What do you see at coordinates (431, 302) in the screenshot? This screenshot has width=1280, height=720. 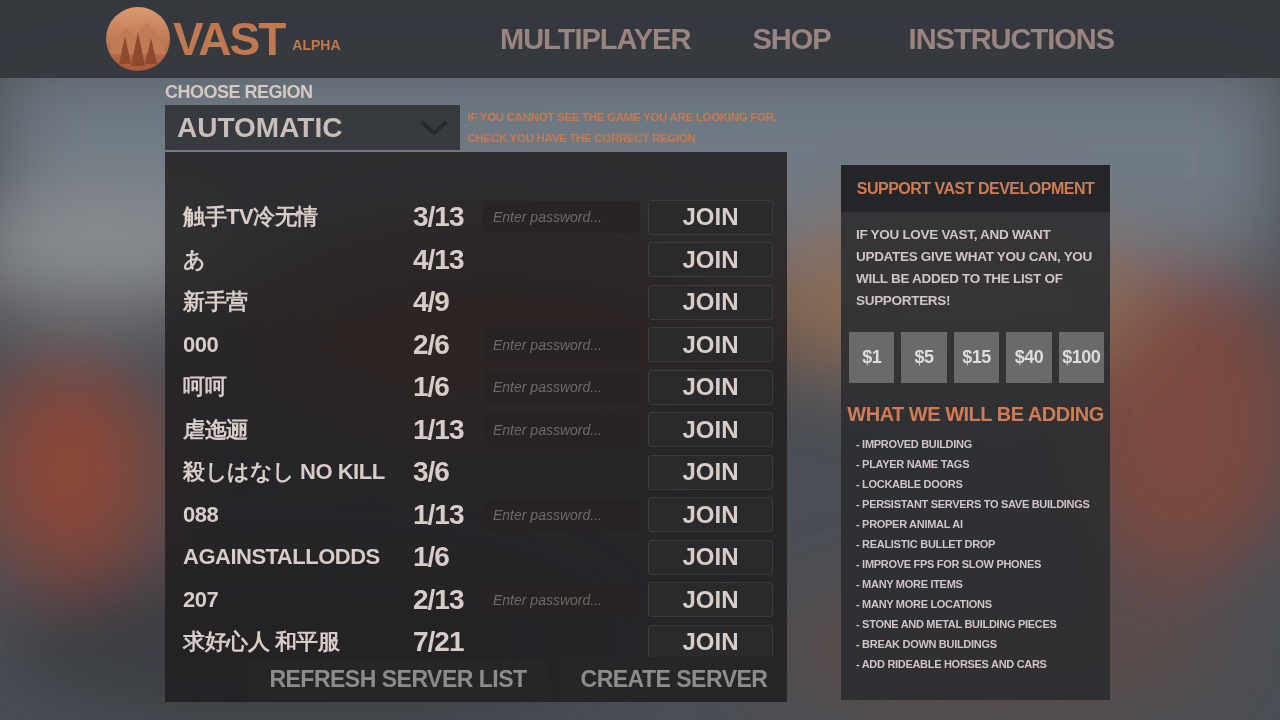 I see `player-count: 4/9` at bounding box center [431, 302].